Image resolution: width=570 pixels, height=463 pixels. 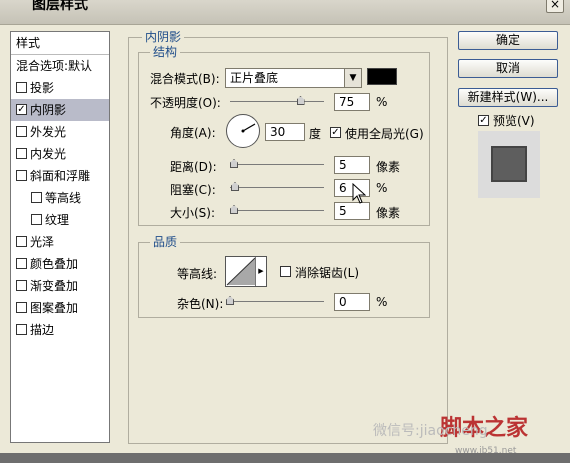 I want to click on style-item: 颜色叠加, so click(x=60, y=264).